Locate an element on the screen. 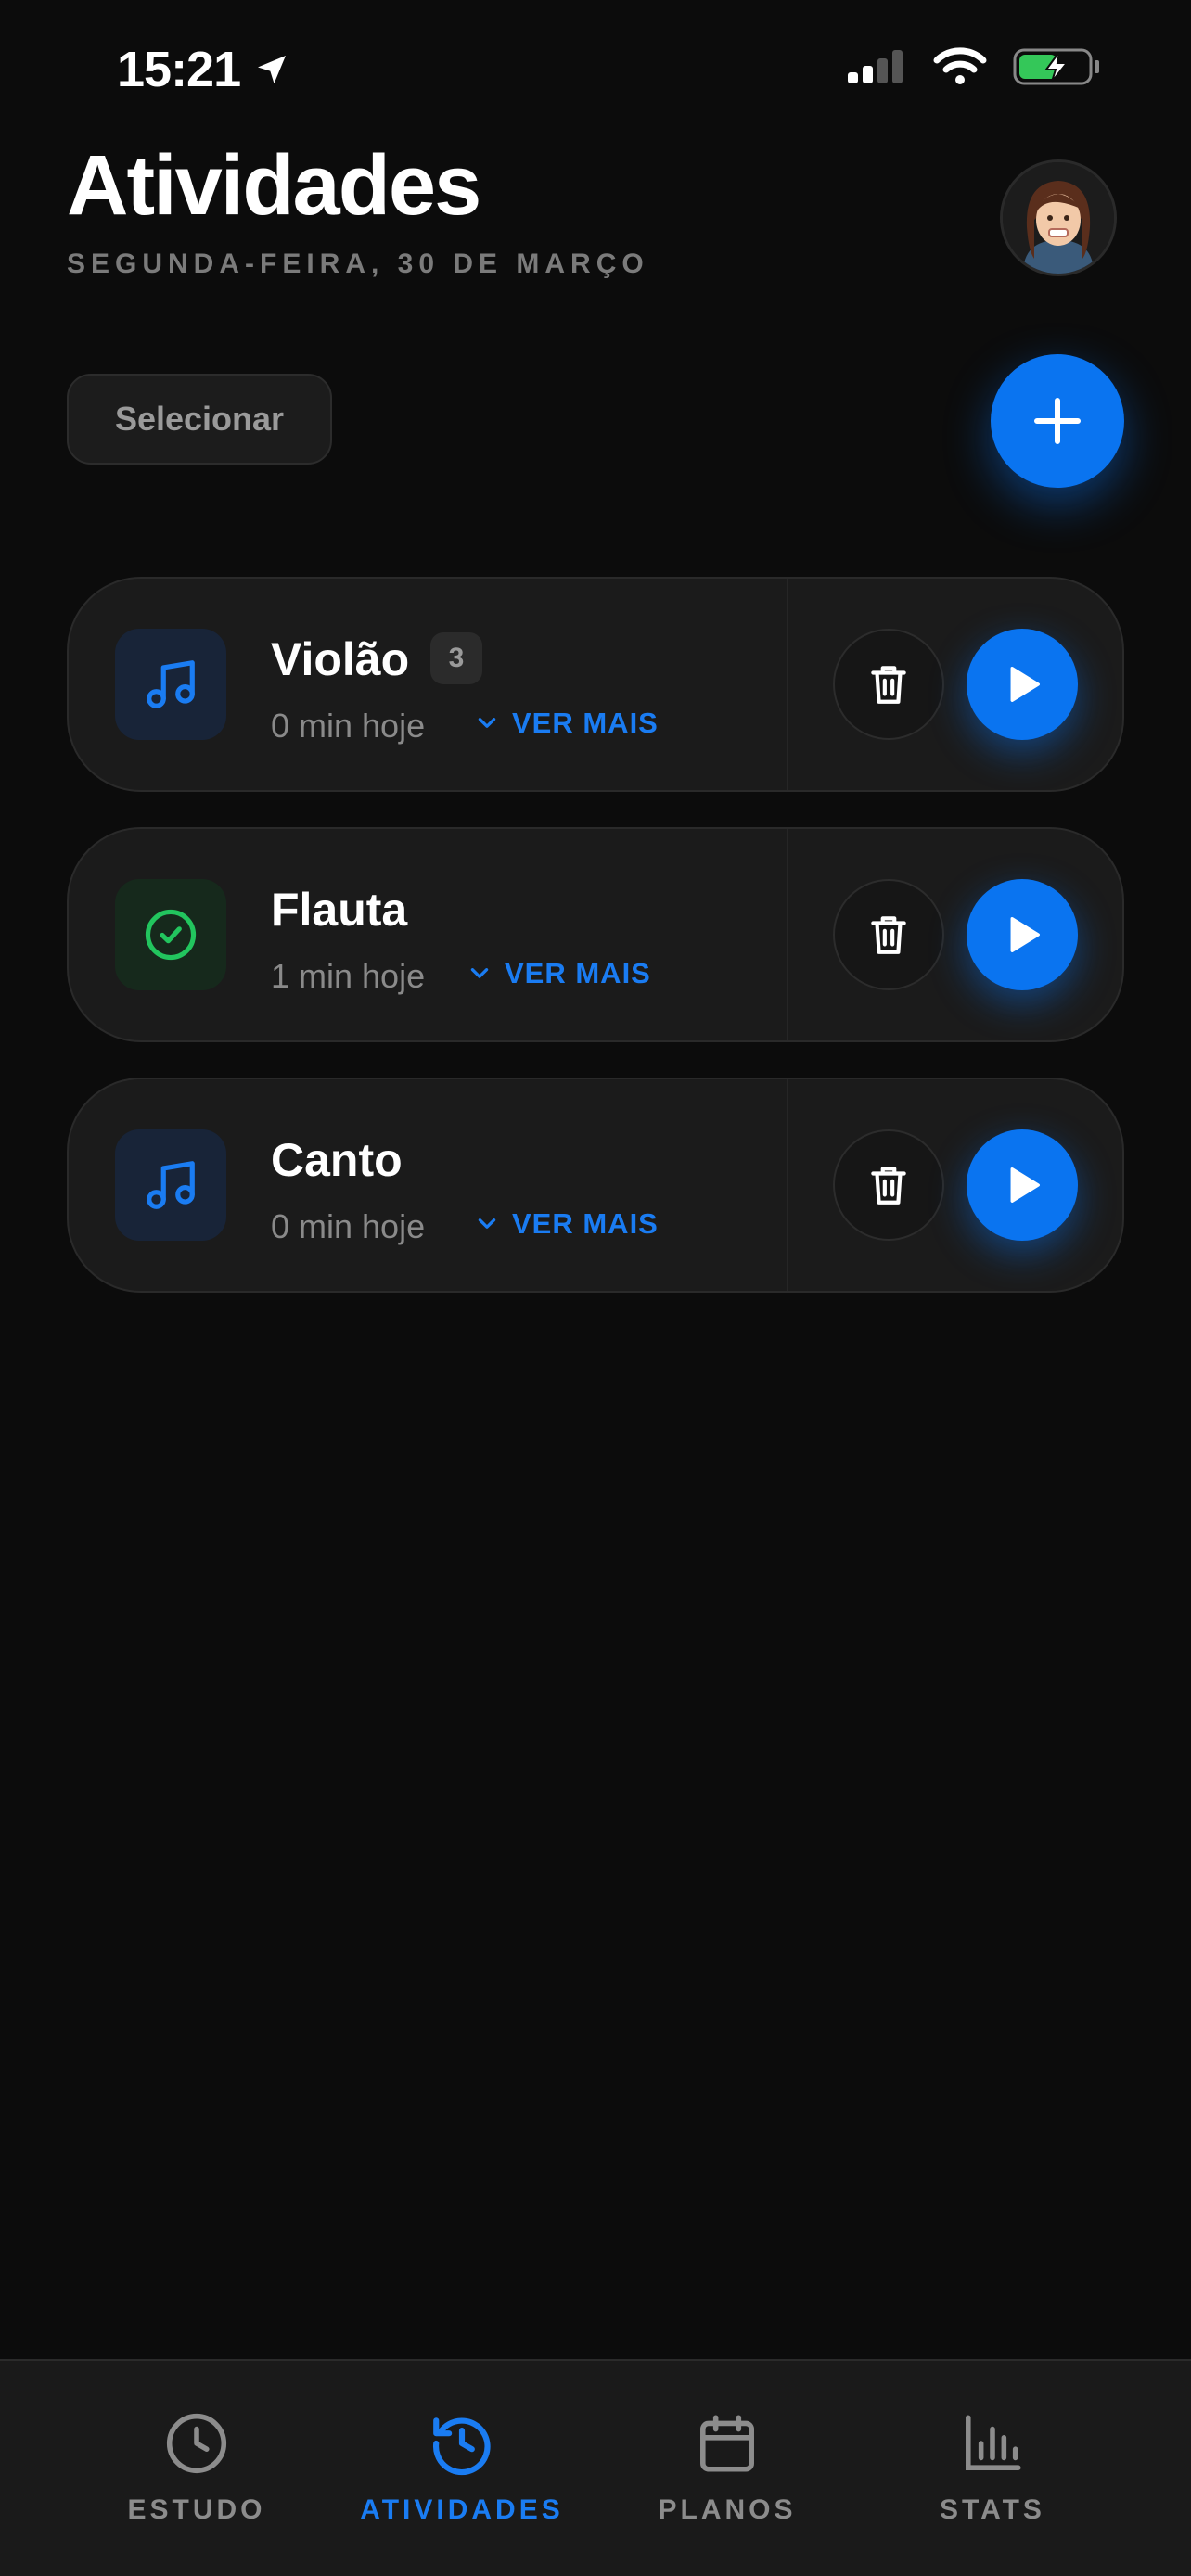  plus-icon is located at coordinates (1058, 421).